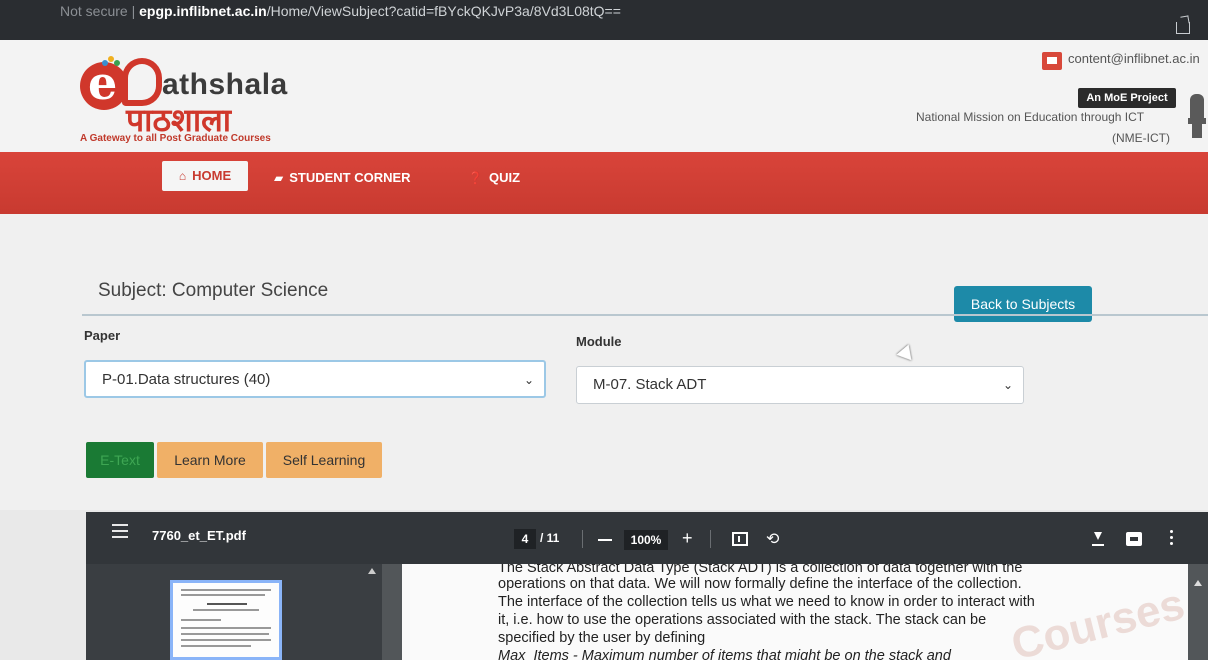 Image resolution: width=1208 pixels, height=660 pixels. What do you see at coordinates (315, 379) in the screenshot?
I see `paper-select: P-01.Data structures (40) ⌄` at bounding box center [315, 379].